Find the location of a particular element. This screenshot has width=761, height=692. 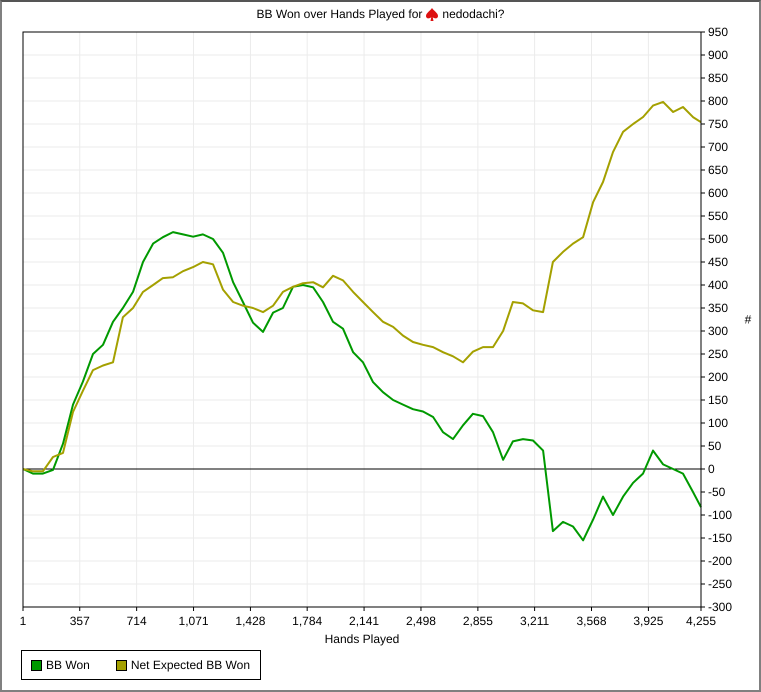

y-tick-label: 900 is located at coordinates (718, 55).